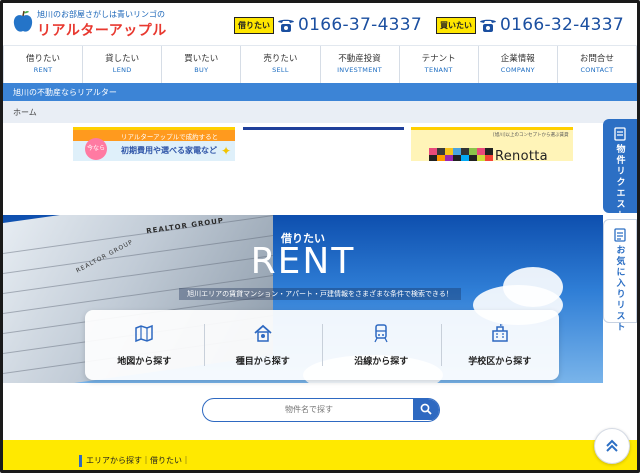 Image resolution: width=640 pixels, height=473 pixels. I want to click on double-chevron-up-icon, so click(612, 445).